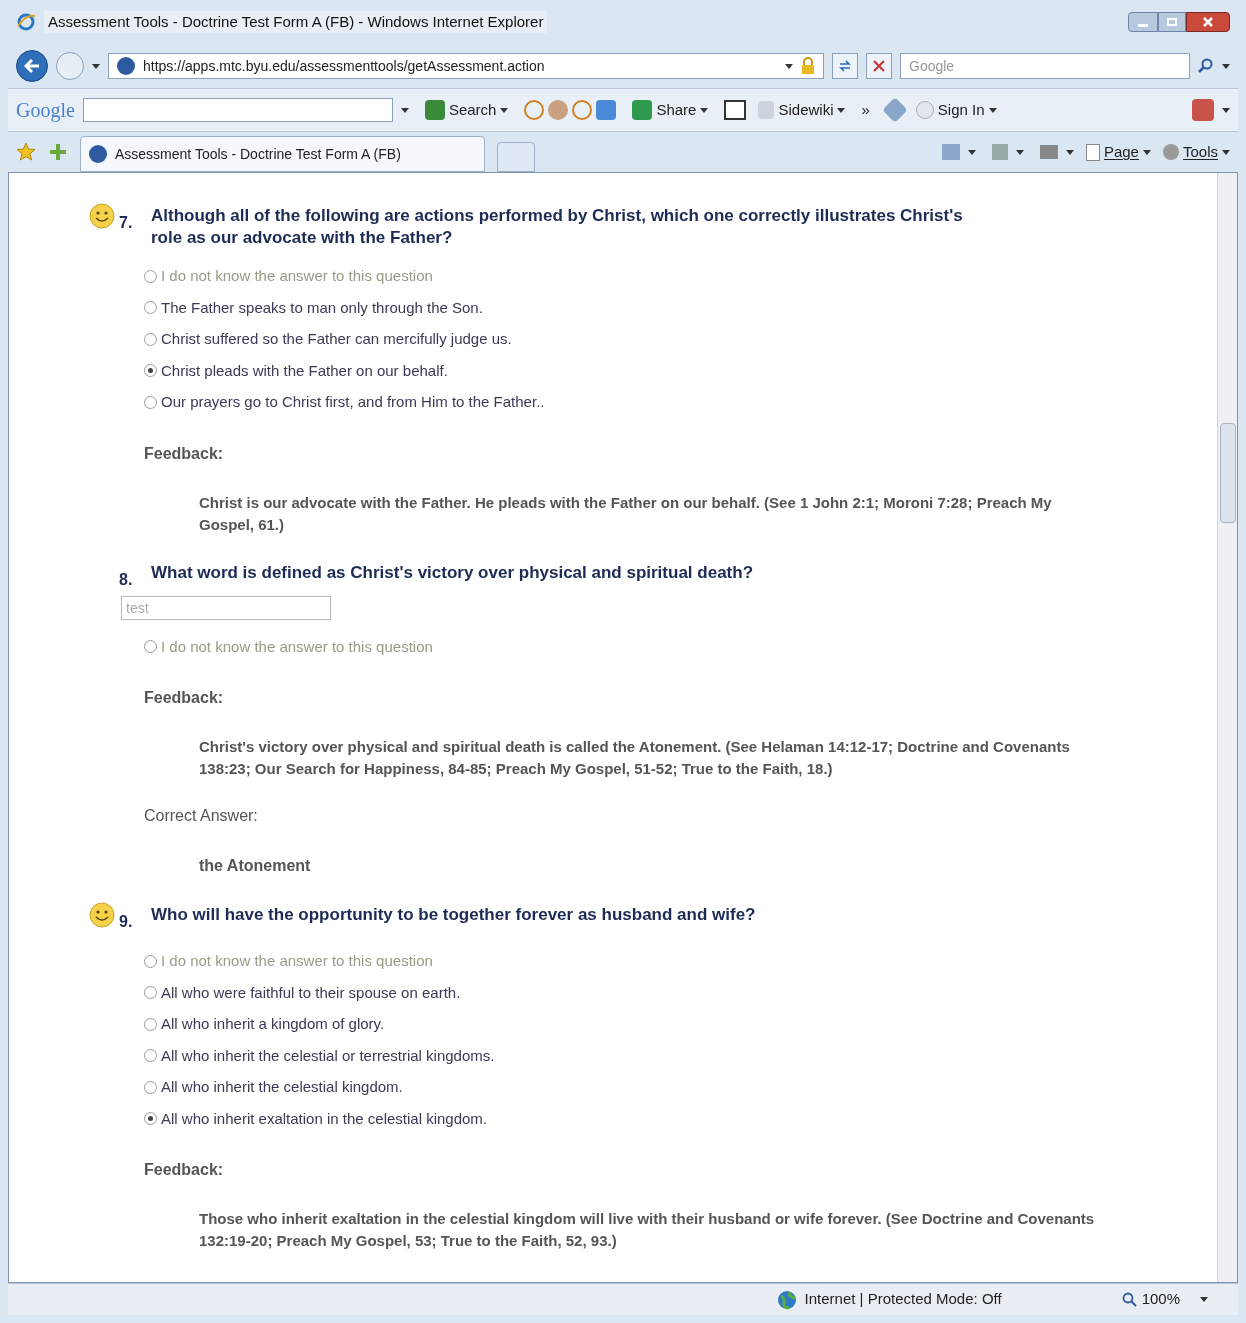  What do you see at coordinates (961, 110) in the screenshot?
I see `toolbar-button: Sign In` at bounding box center [961, 110].